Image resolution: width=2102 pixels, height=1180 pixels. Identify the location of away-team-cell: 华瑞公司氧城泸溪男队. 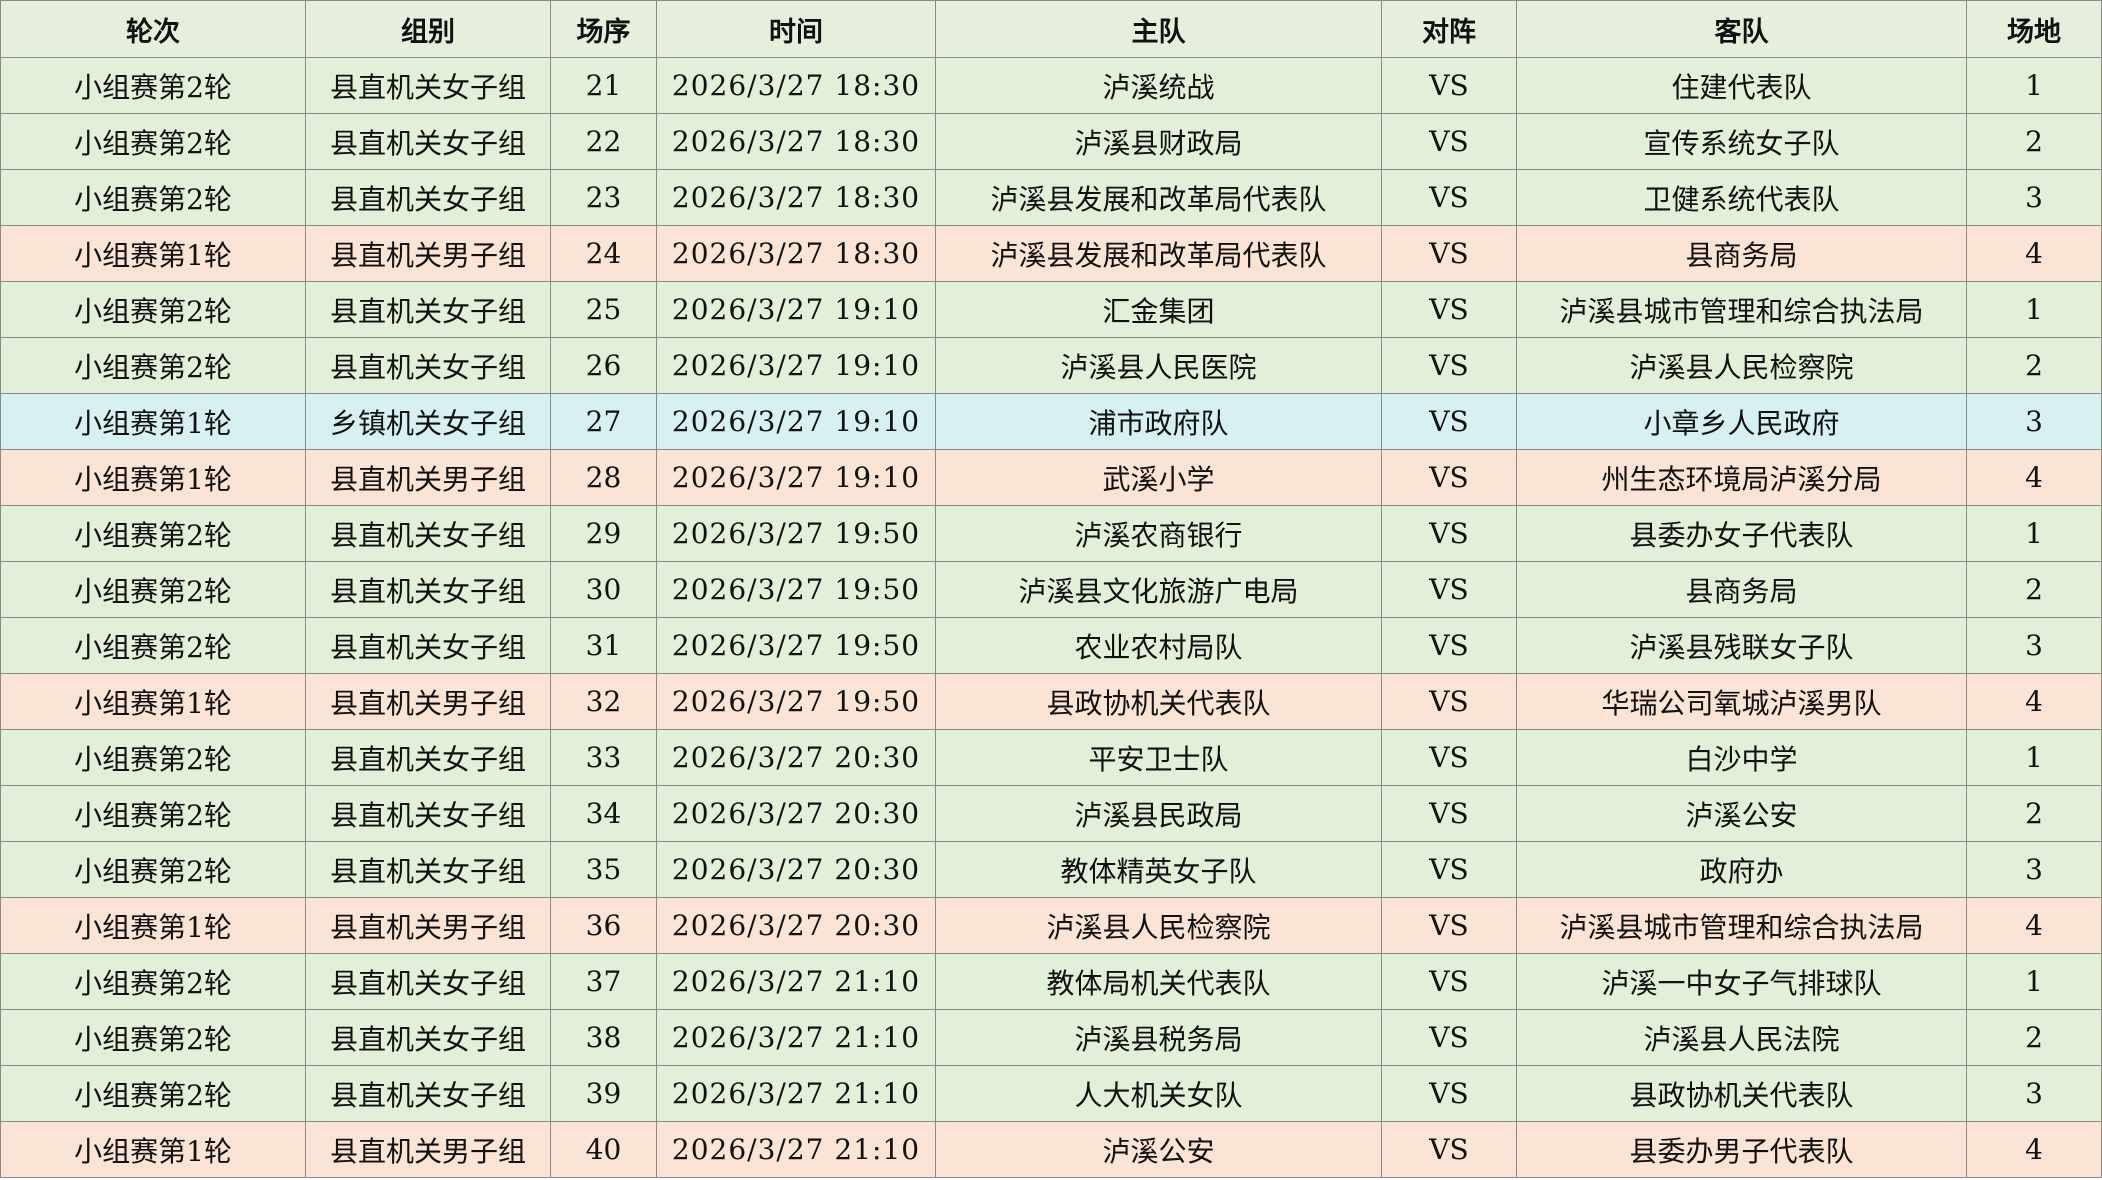
(1741, 701).